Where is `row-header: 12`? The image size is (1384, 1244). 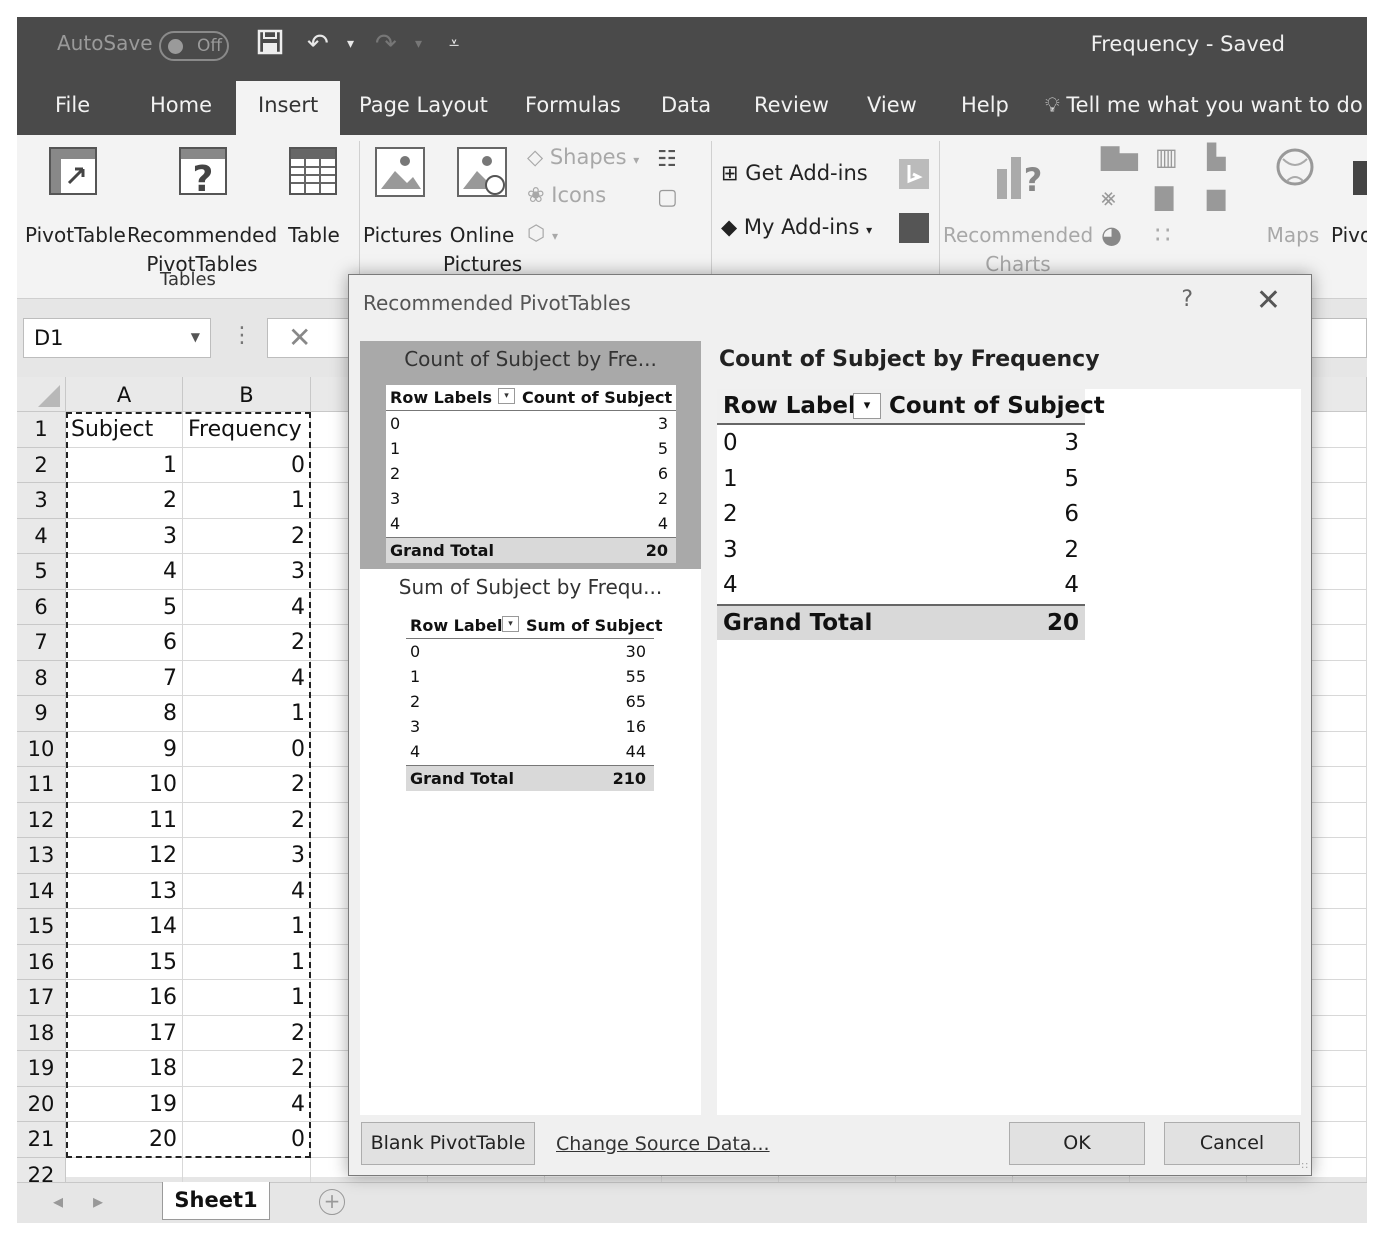
row-header: 12 is located at coordinates (41, 820).